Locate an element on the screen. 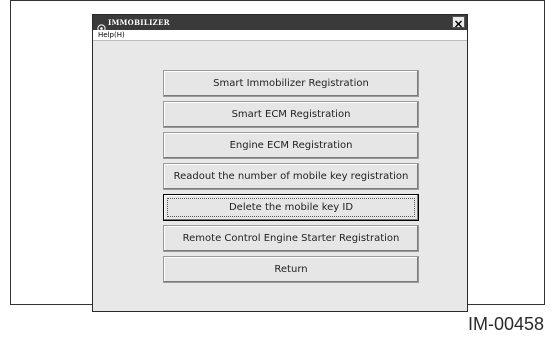  delete-mobile-key-id-button: Delete the mobile key ID is located at coordinates (291, 207).